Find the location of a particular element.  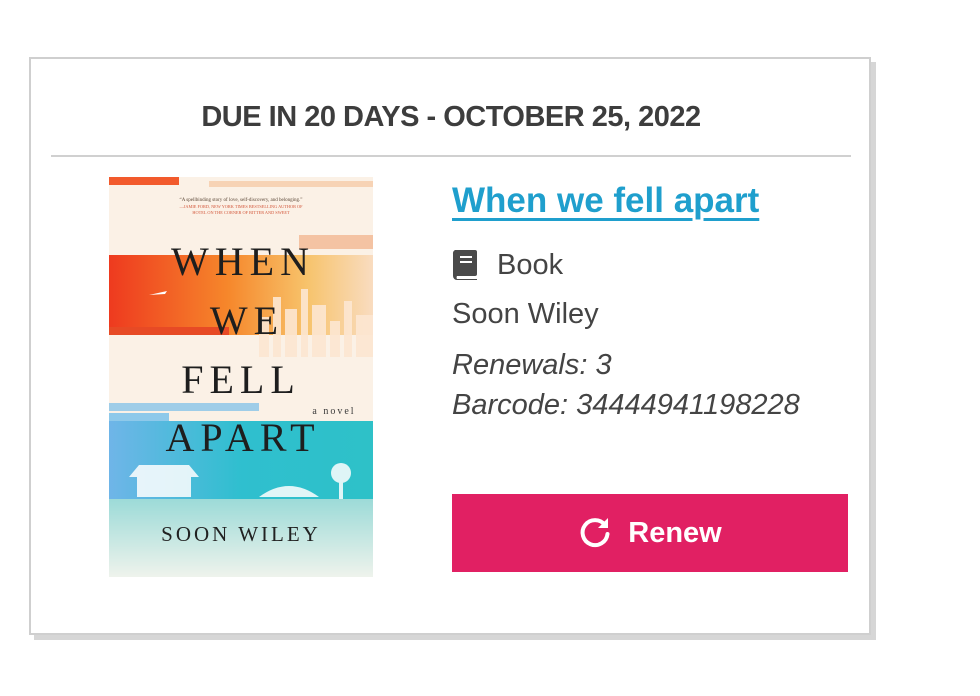

cover-author: SOON WILEY is located at coordinates (241, 534).